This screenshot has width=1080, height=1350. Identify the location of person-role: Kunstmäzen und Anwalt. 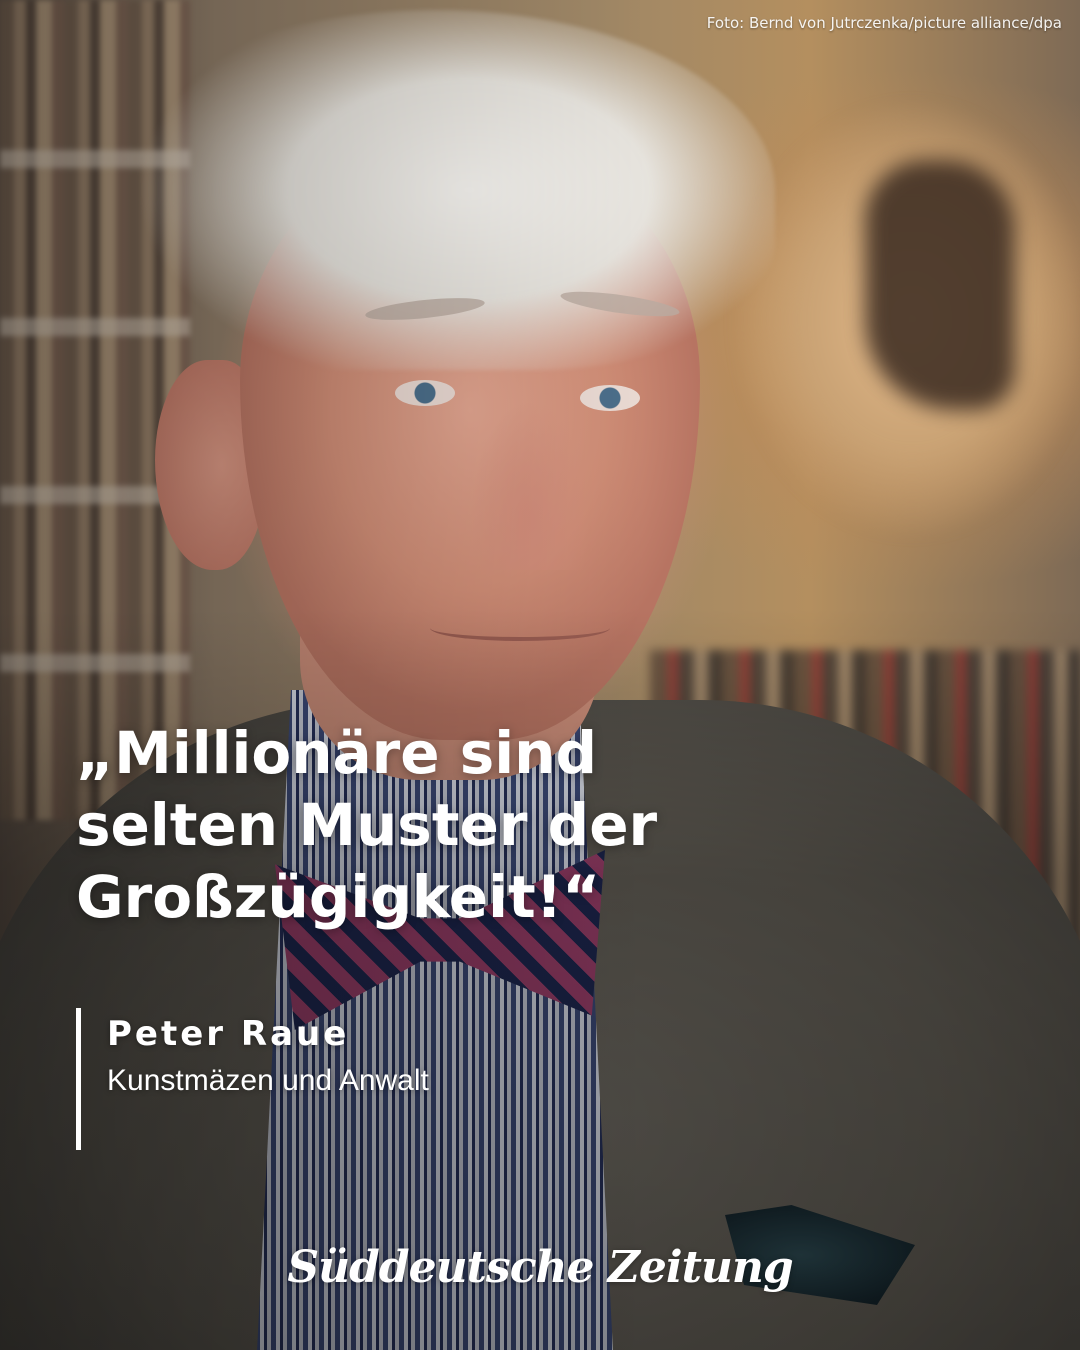
(268, 1080).